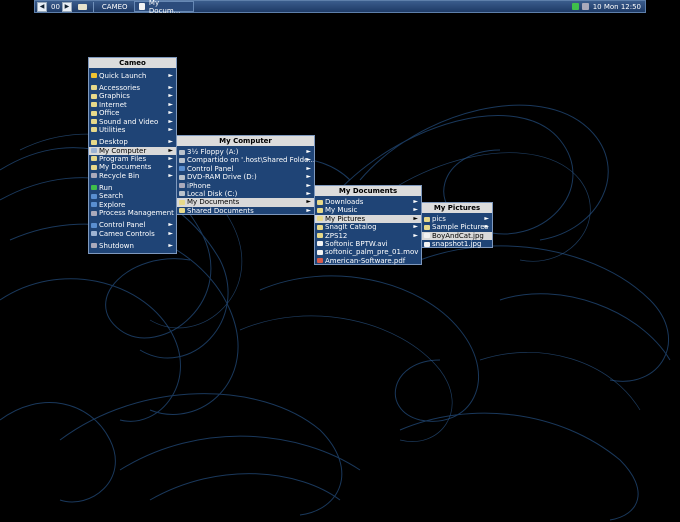 The height and width of the screenshot is (522, 680). I want to click on start-button: CAMEO, so click(115, 7).